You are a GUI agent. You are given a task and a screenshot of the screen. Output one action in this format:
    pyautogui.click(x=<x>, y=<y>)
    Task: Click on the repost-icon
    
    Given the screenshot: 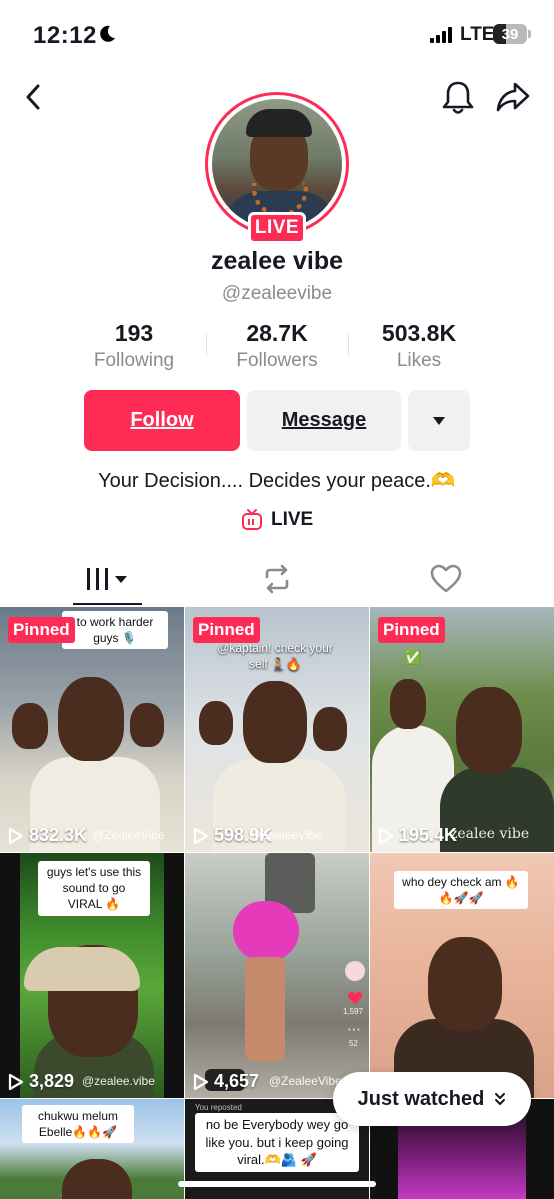 What is the action you would take?
    pyautogui.click(x=277, y=579)
    